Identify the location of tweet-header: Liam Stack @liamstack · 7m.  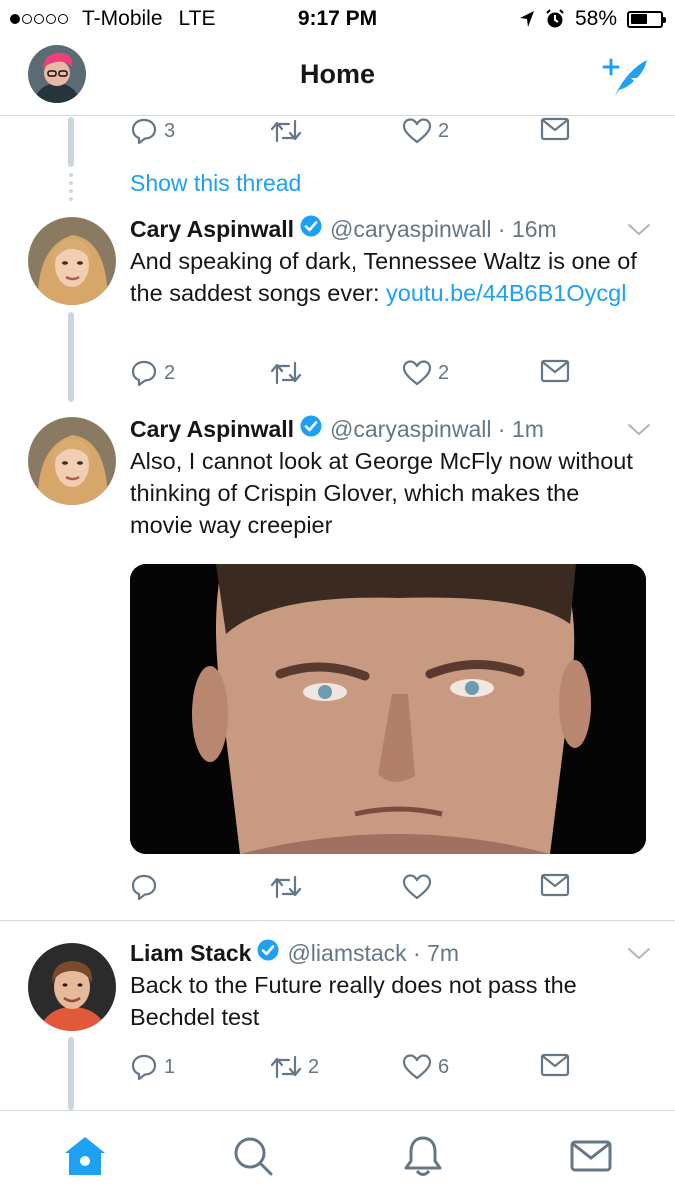
(294, 953).